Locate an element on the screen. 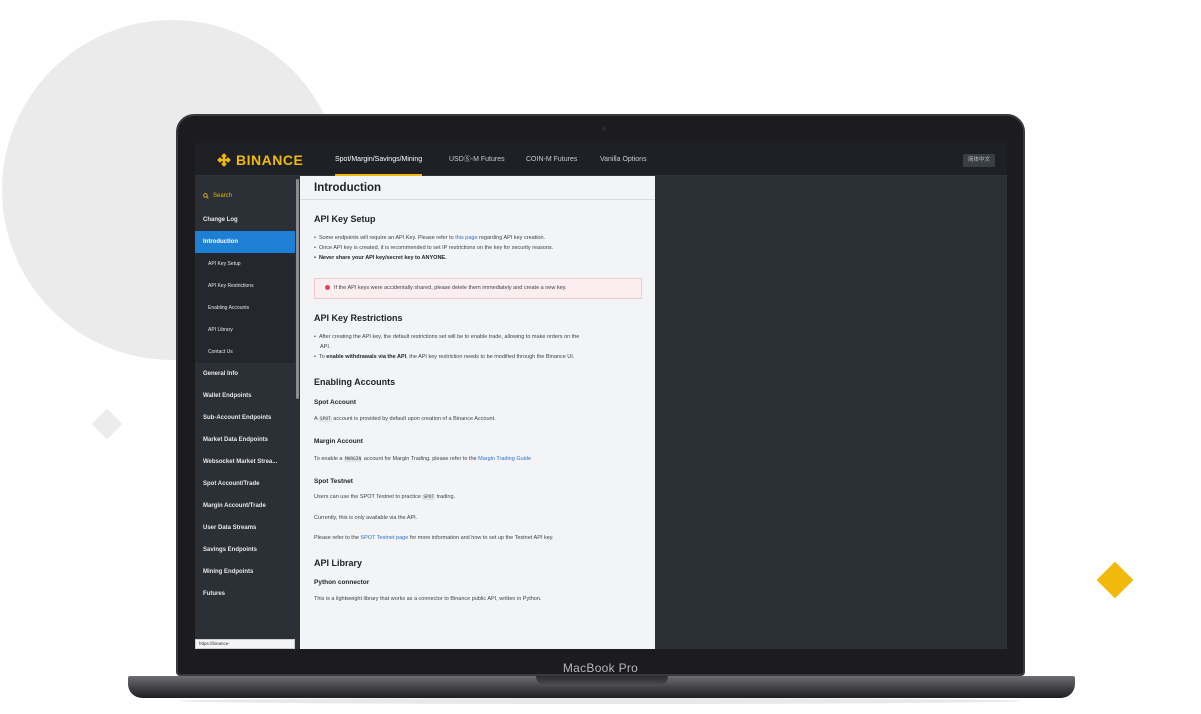 The width and height of the screenshot is (1201, 714). sidebar-item-wallet-endpoints: Wallet Endpoints is located at coordinates (245, 396).